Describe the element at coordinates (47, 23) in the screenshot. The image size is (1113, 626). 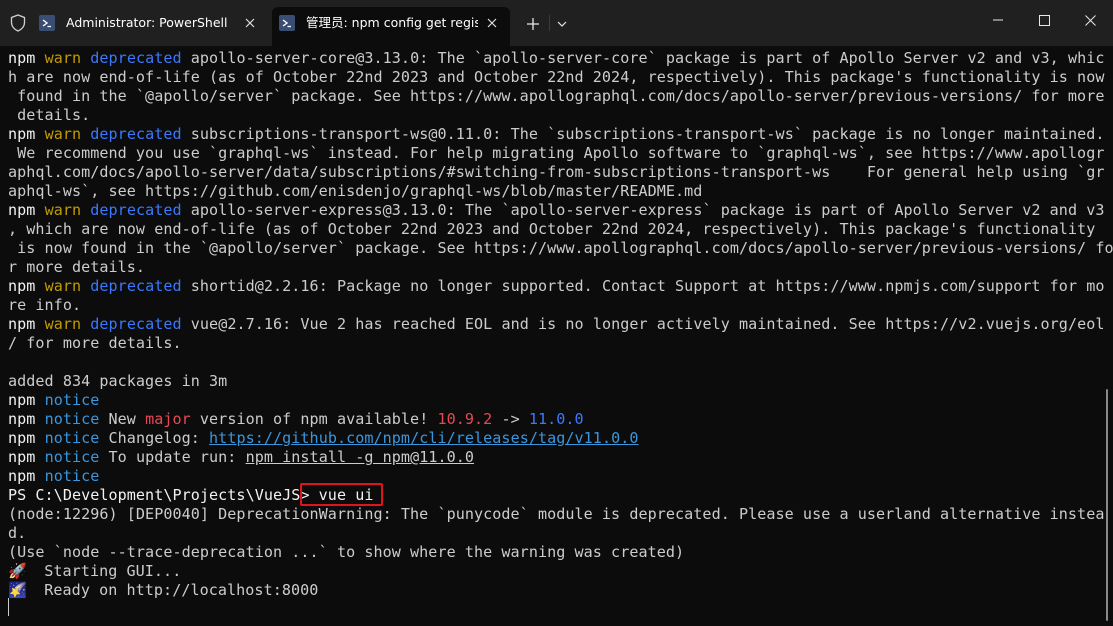
I see `powershell-icon` at that location.